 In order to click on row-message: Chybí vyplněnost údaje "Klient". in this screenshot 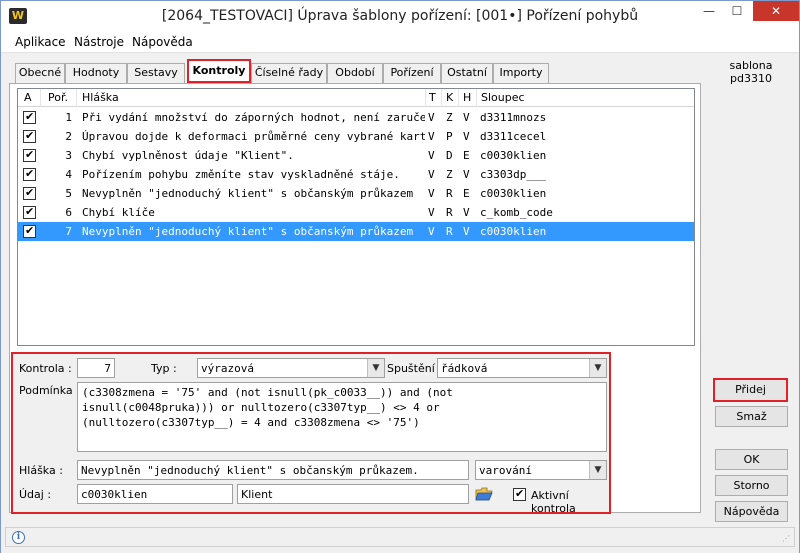, I will do `click(188, 155)`.